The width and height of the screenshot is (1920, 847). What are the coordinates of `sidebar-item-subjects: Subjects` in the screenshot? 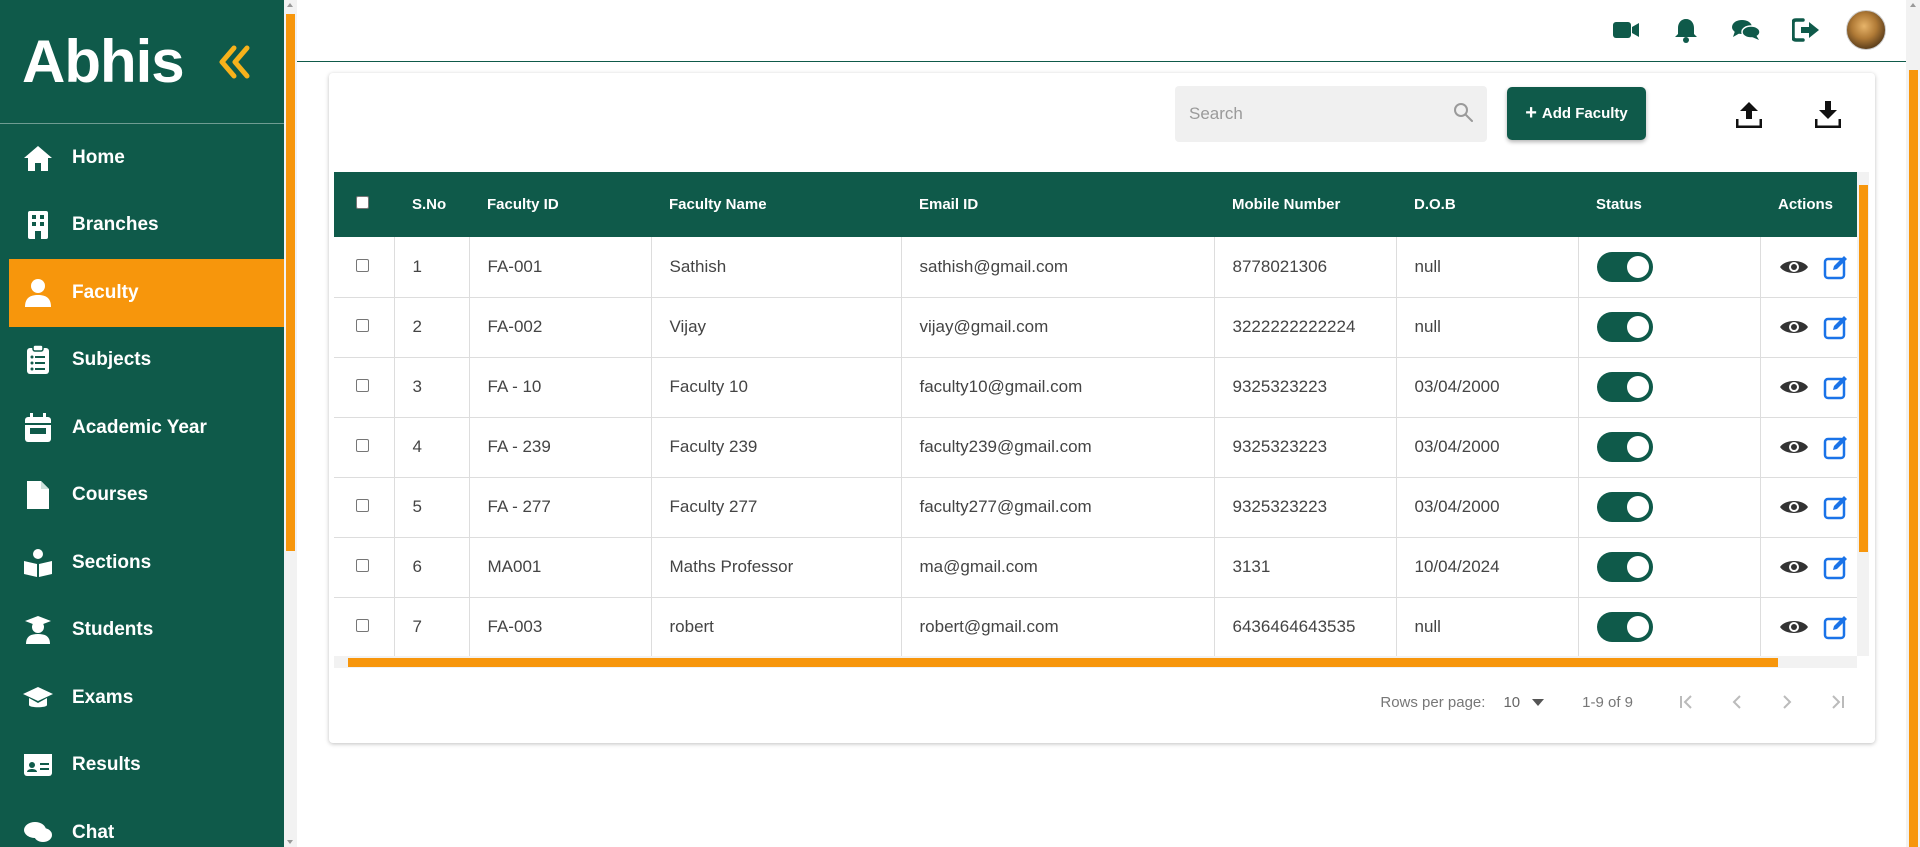 It's located at (142, 361).